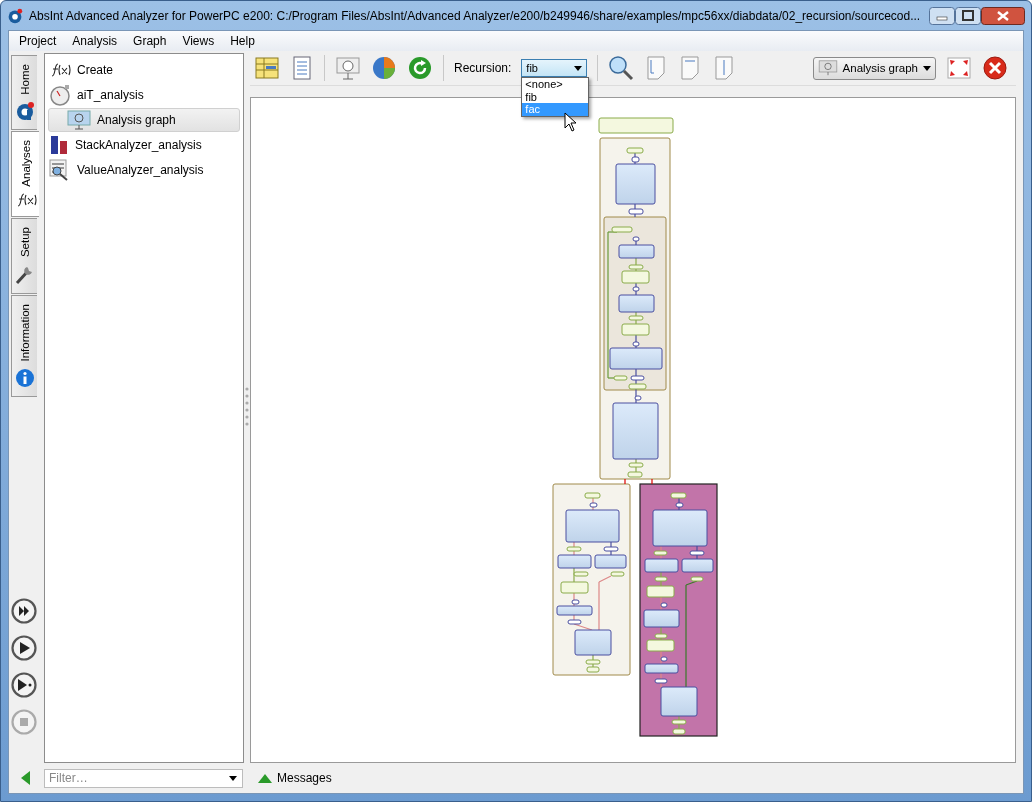 The height and width of the screenshot is (802, 1032). I want to click on maximize-button, so click(968, 15).